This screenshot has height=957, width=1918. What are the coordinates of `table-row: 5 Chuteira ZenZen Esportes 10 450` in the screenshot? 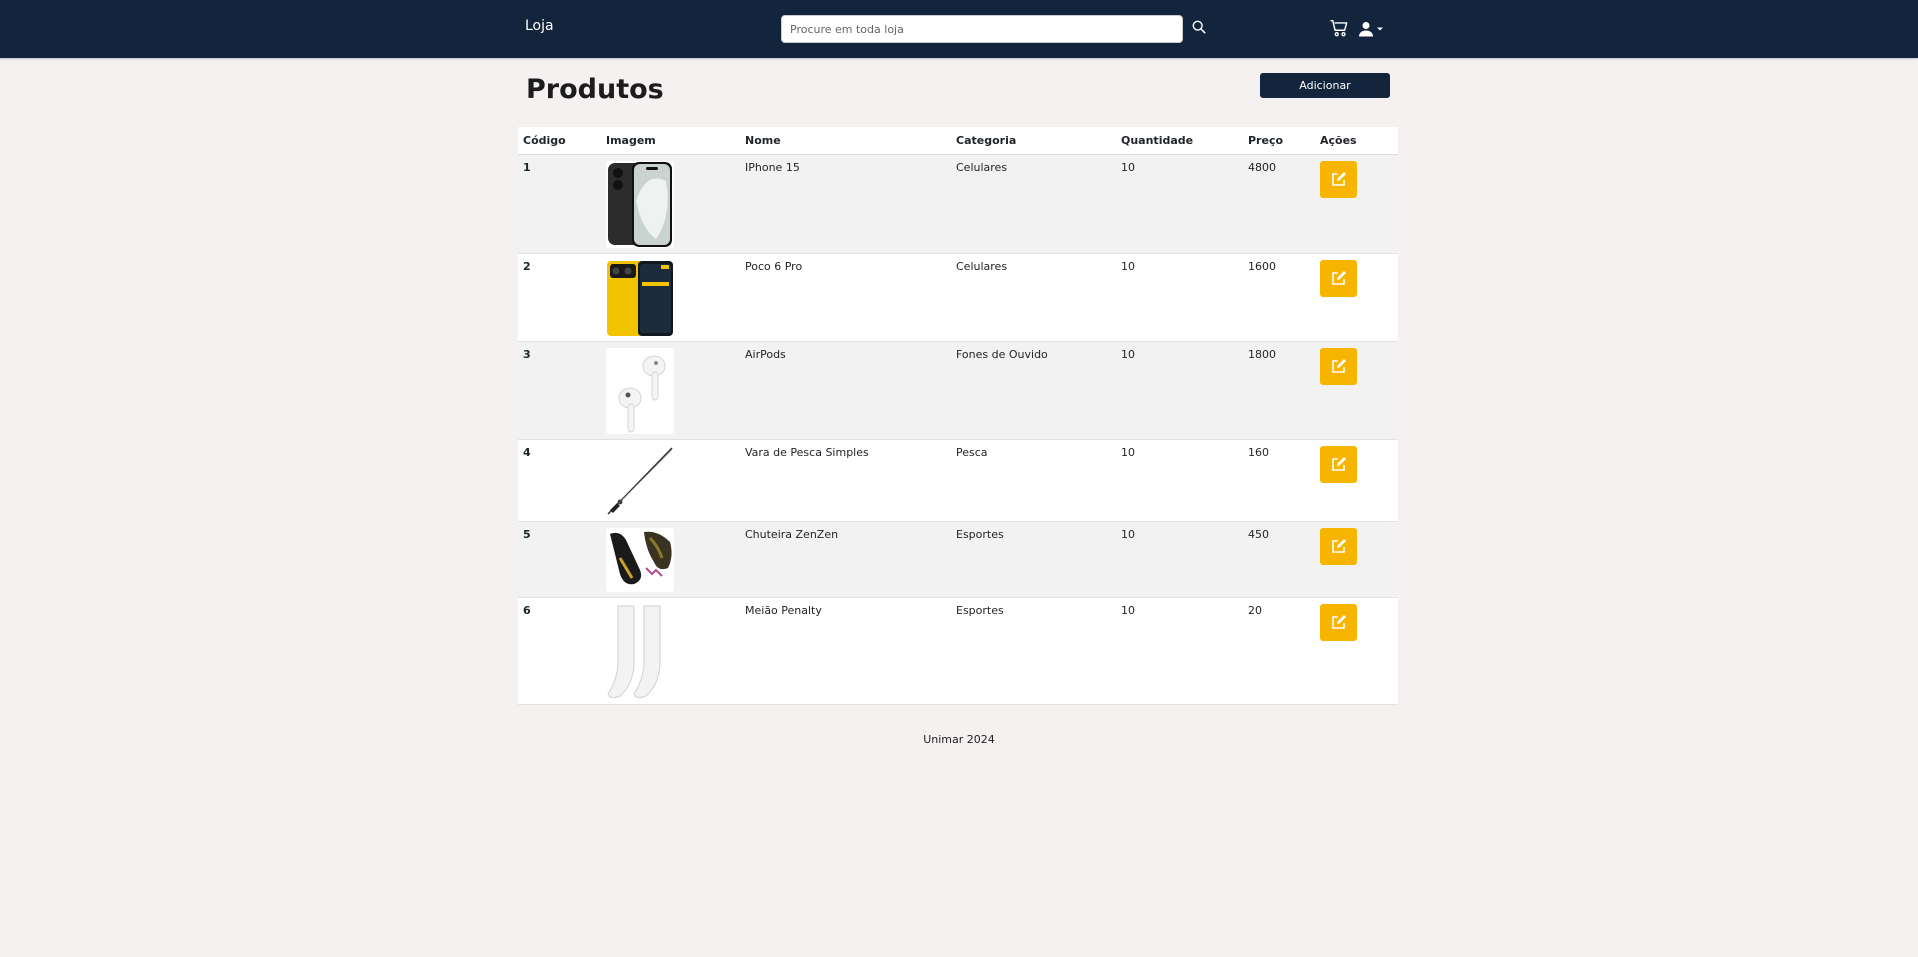 It's located at (958, 559).